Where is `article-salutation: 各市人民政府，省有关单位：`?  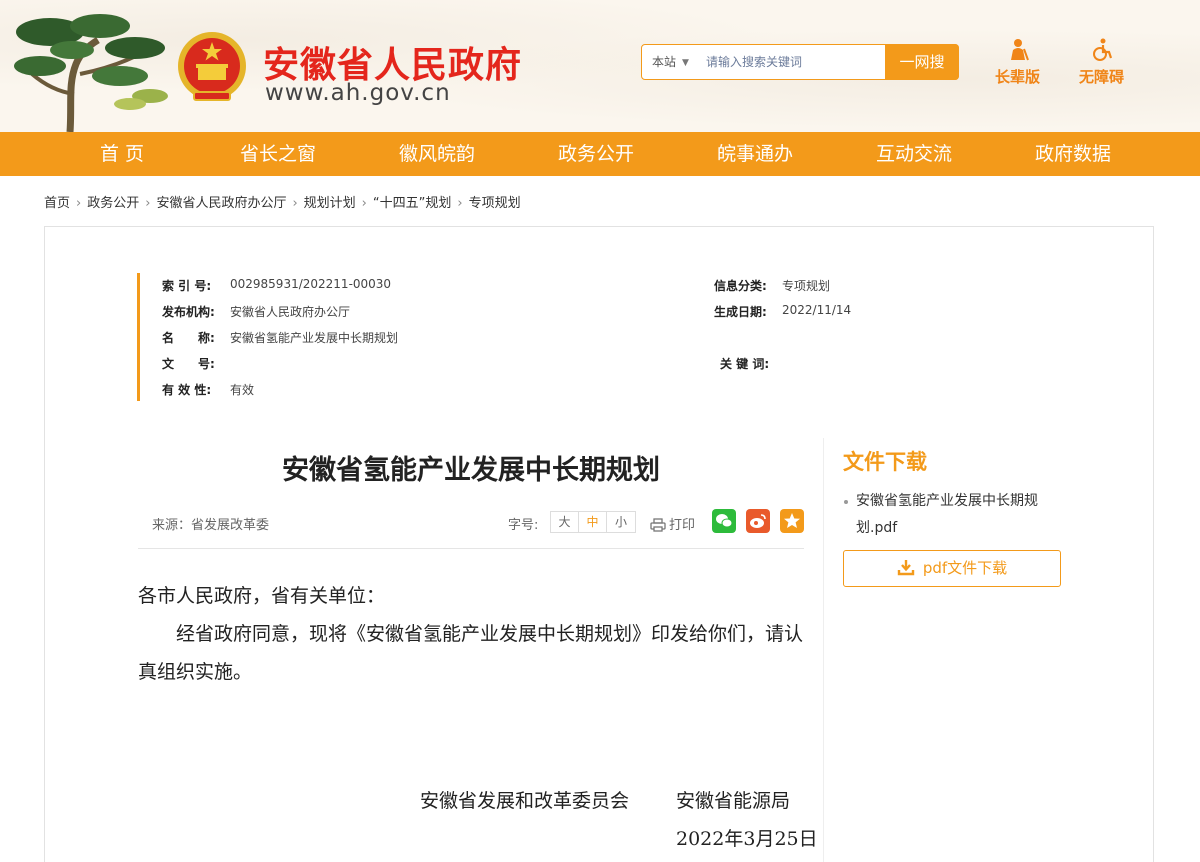 article-salutation: 各市人民政府，省有关单位： is located at coordinates (262, 596).